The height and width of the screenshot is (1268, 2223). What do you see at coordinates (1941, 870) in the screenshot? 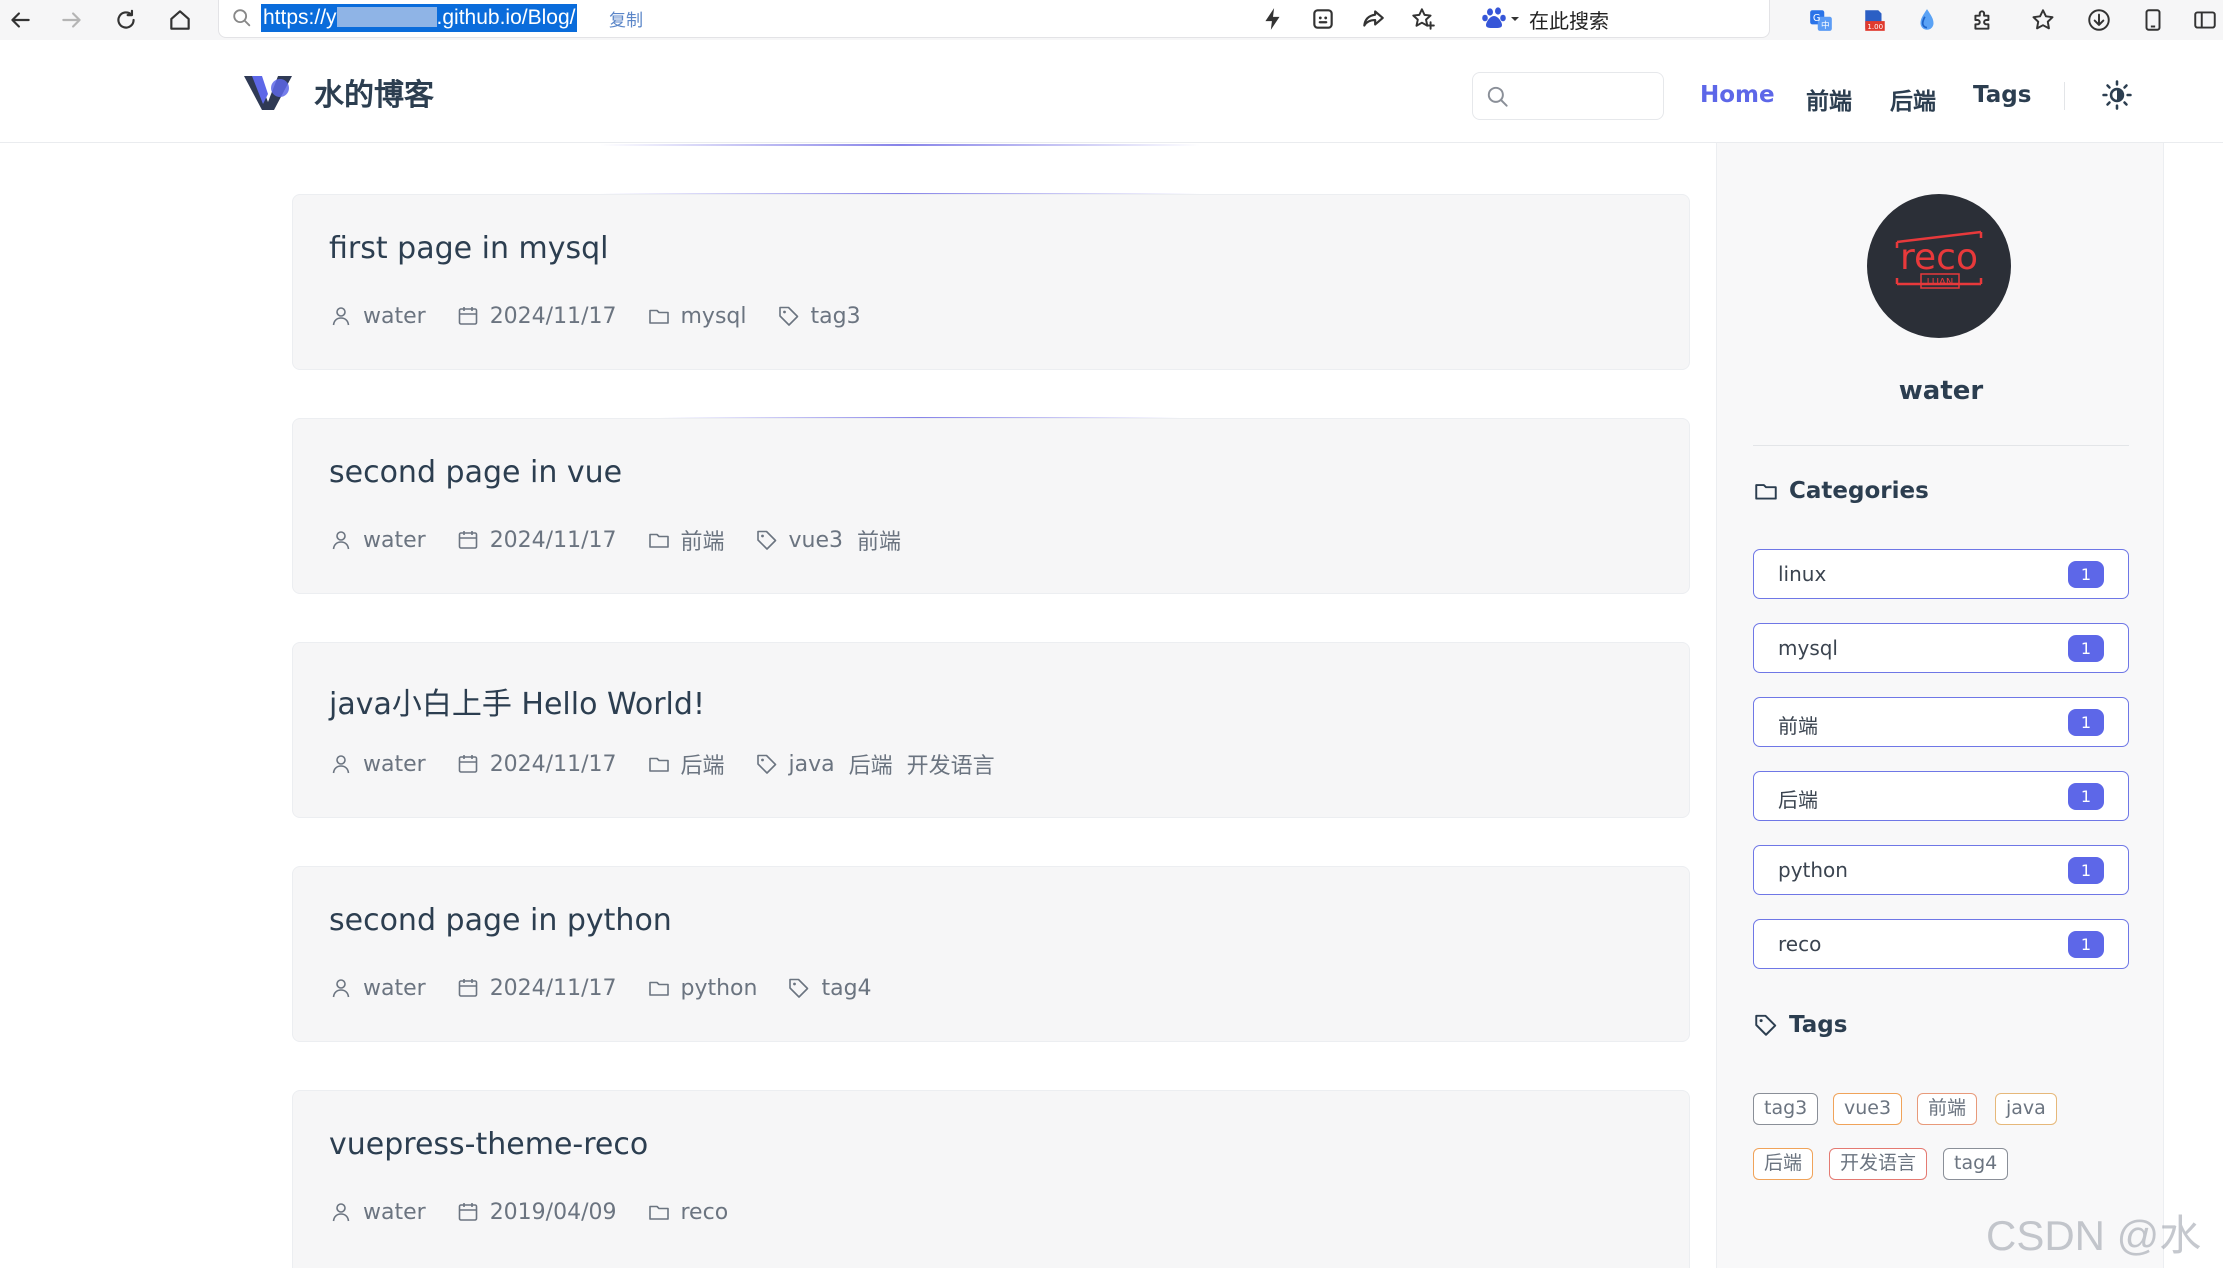
I see `category-item-python: python 1` at bounding box center [1941, 870].